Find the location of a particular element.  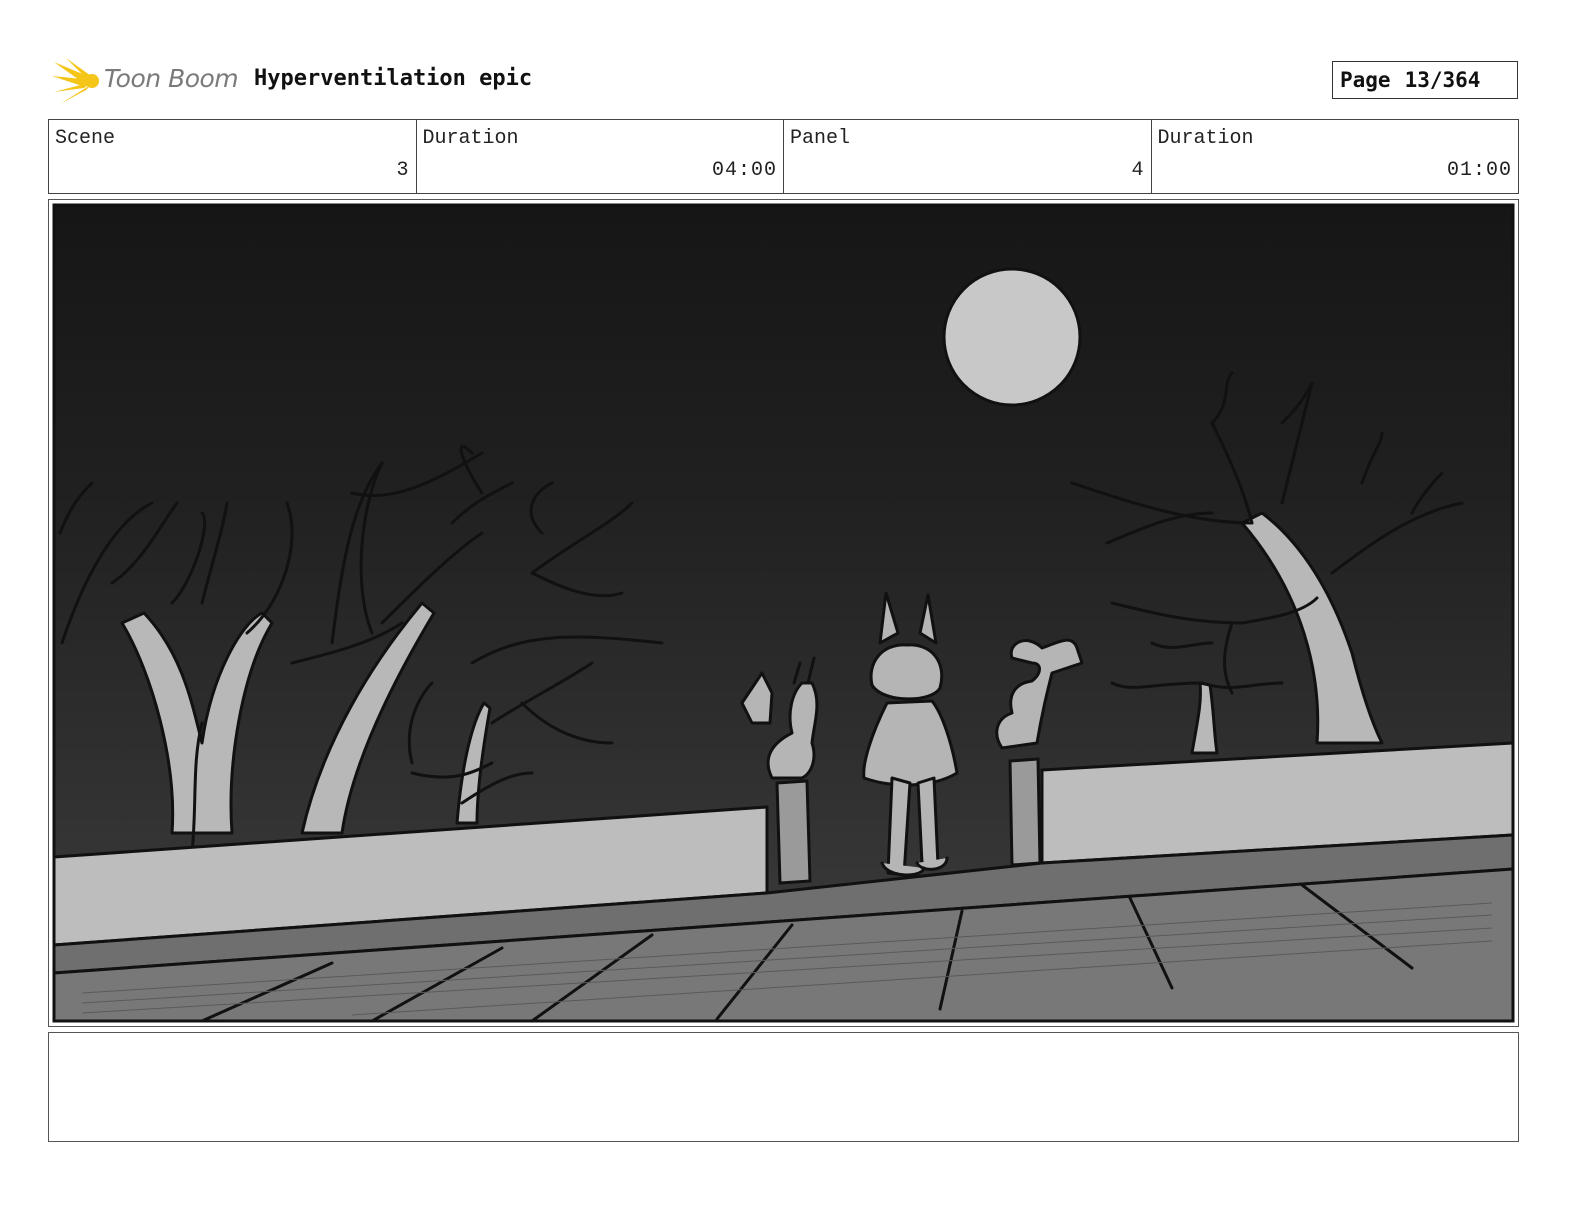

panel-notes-box is located at coordinates (783, 1087).